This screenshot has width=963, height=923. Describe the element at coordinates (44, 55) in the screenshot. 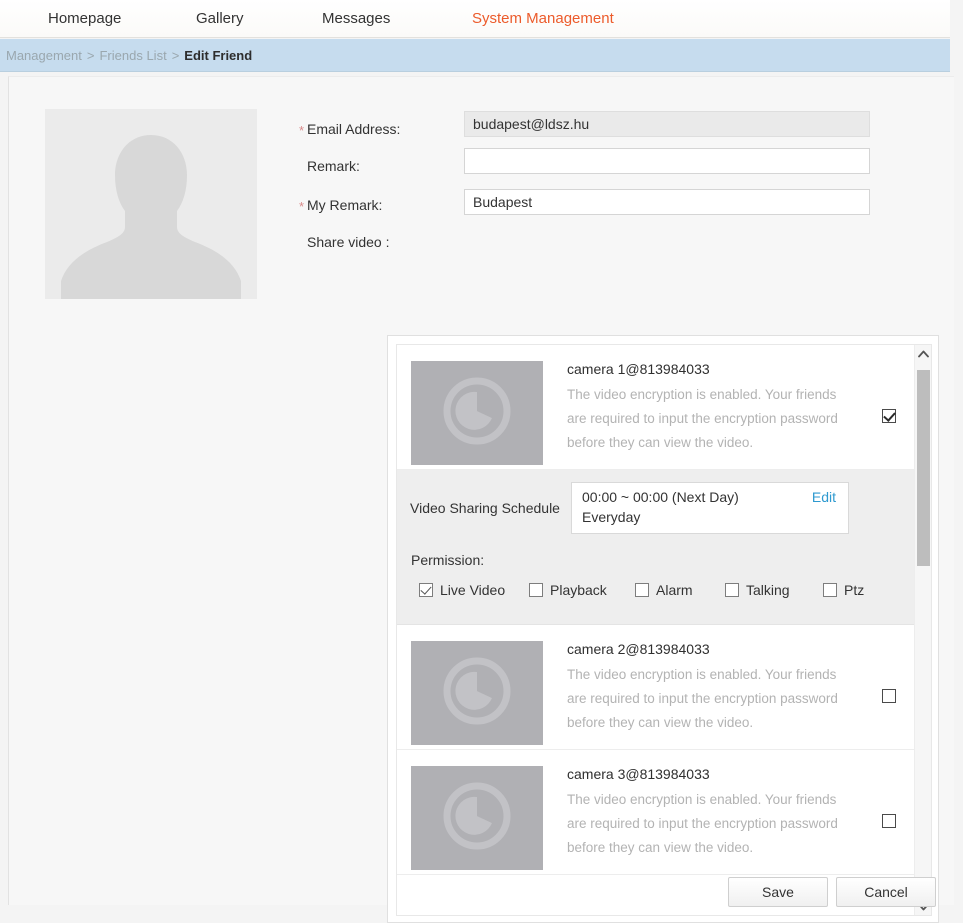

I see `breadcrumb-item-management: Management` at that location.